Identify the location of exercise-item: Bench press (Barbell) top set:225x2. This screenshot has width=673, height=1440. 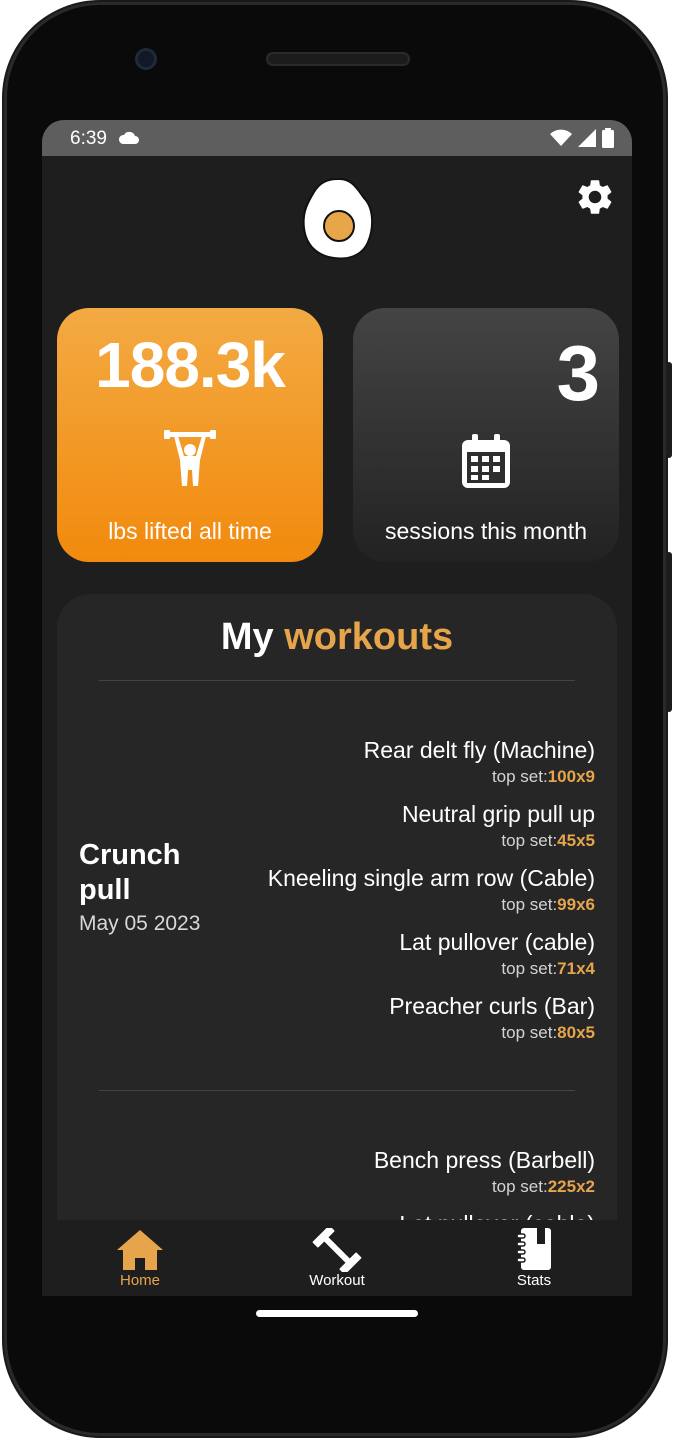
(484, 1173).